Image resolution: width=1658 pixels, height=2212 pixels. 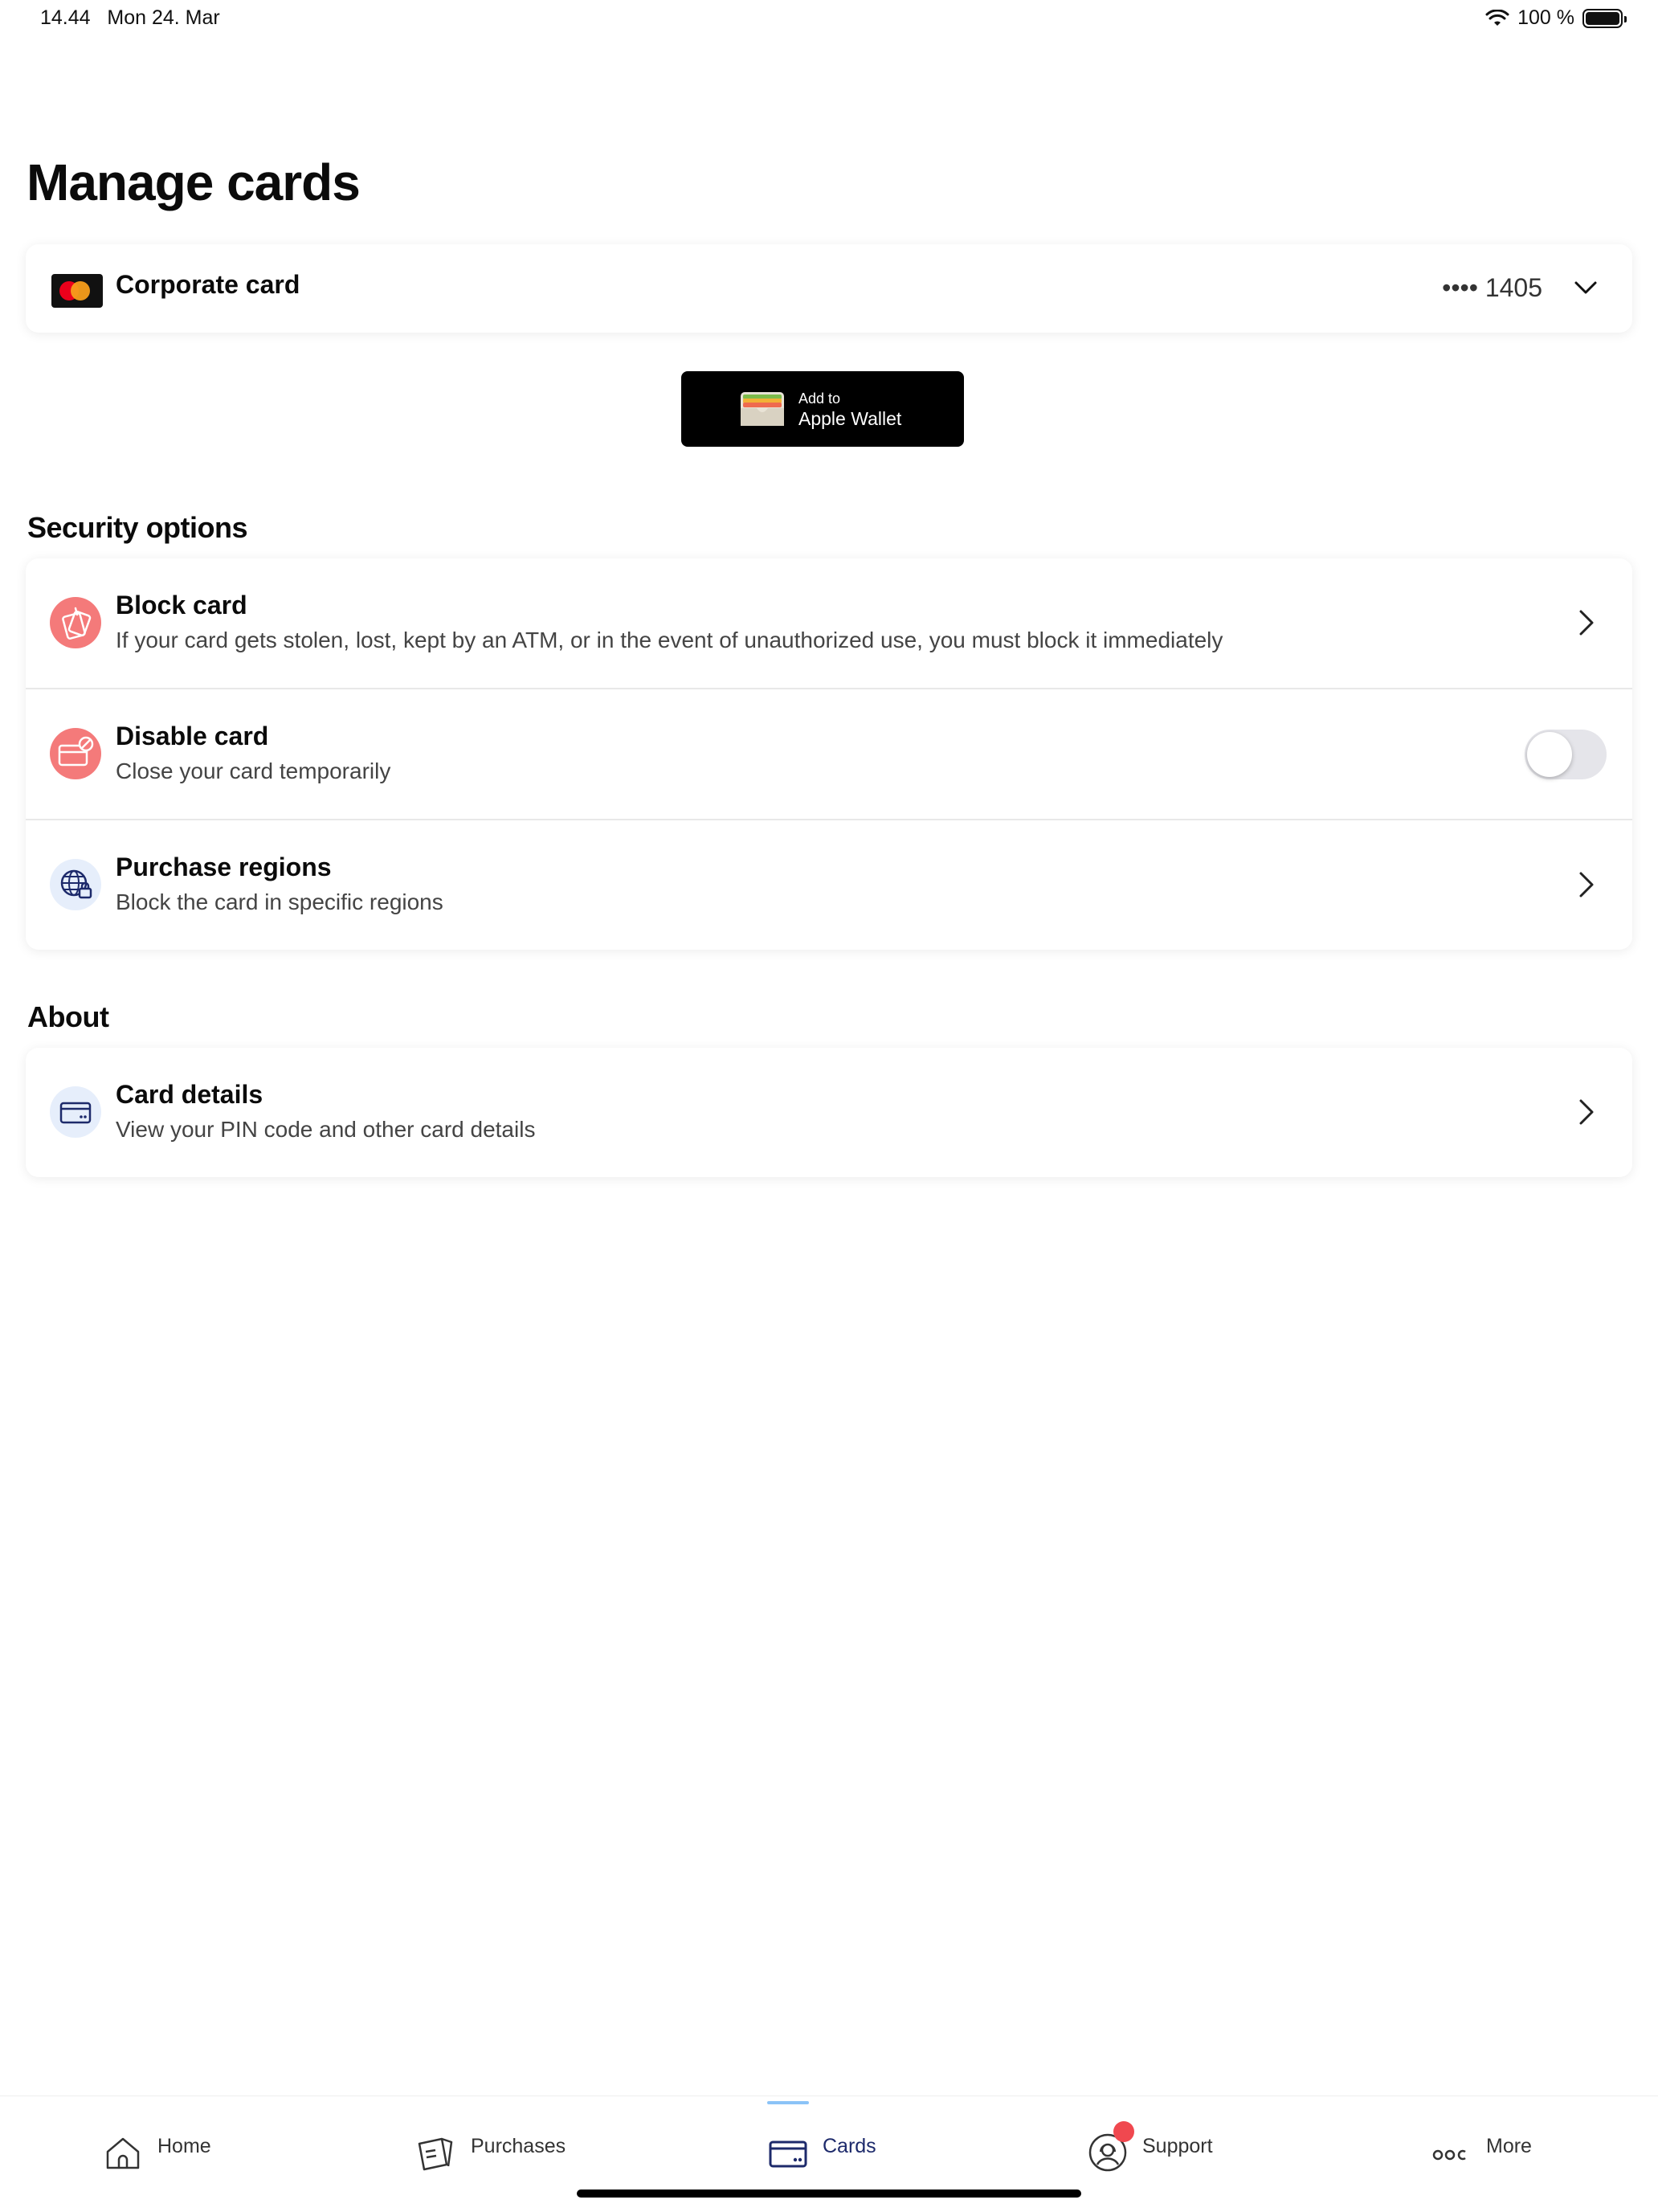 What do you see at coordinates (137, 528) in the screenshot?
I see `security-heading: Security options` at bounding box center [137, 528].